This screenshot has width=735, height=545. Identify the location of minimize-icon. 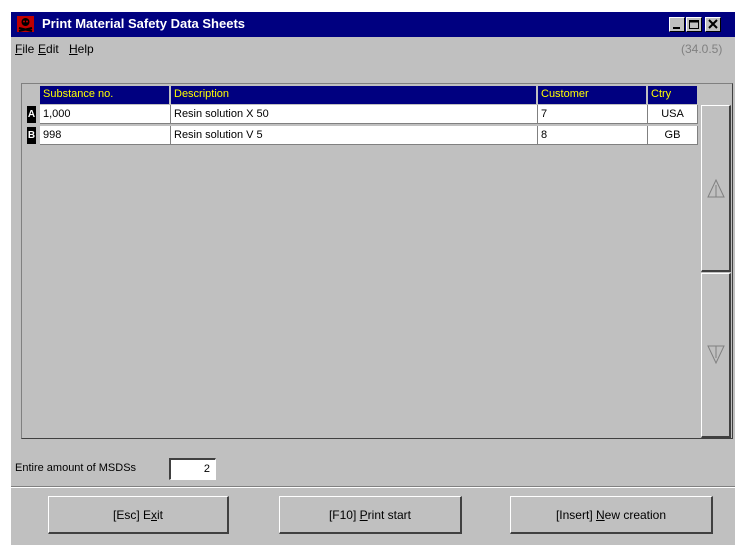
(676, 28).